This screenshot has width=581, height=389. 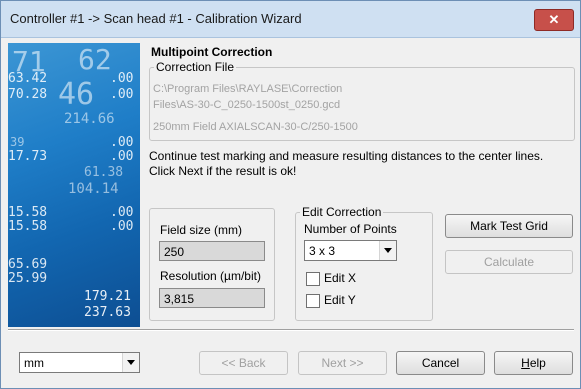 What do you see at coordinates (212, 52) in the screenshot?
I see `page-heading: Multipoint Correction` at bounding box center [212, 52].